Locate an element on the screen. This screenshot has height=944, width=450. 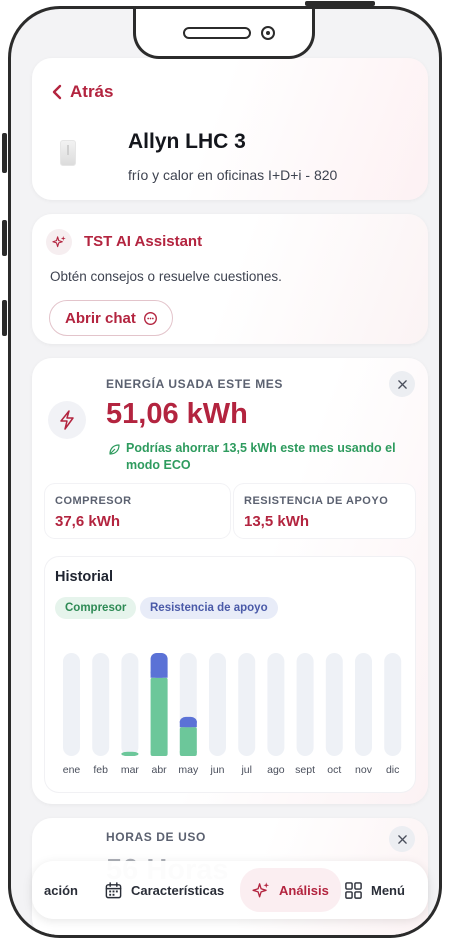
x-tick-label: abr is located at coordinates (160, 770).